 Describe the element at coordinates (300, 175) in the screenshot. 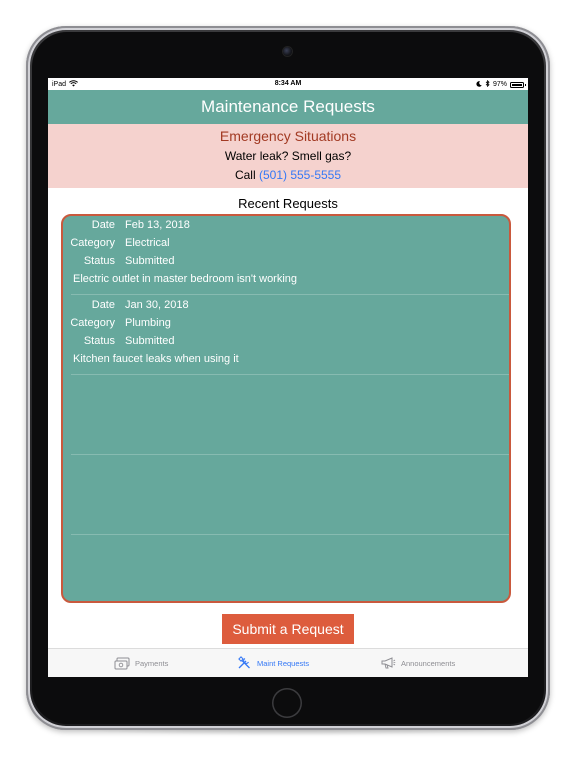

I see `phone-link: (501) 555-5555` at that location.